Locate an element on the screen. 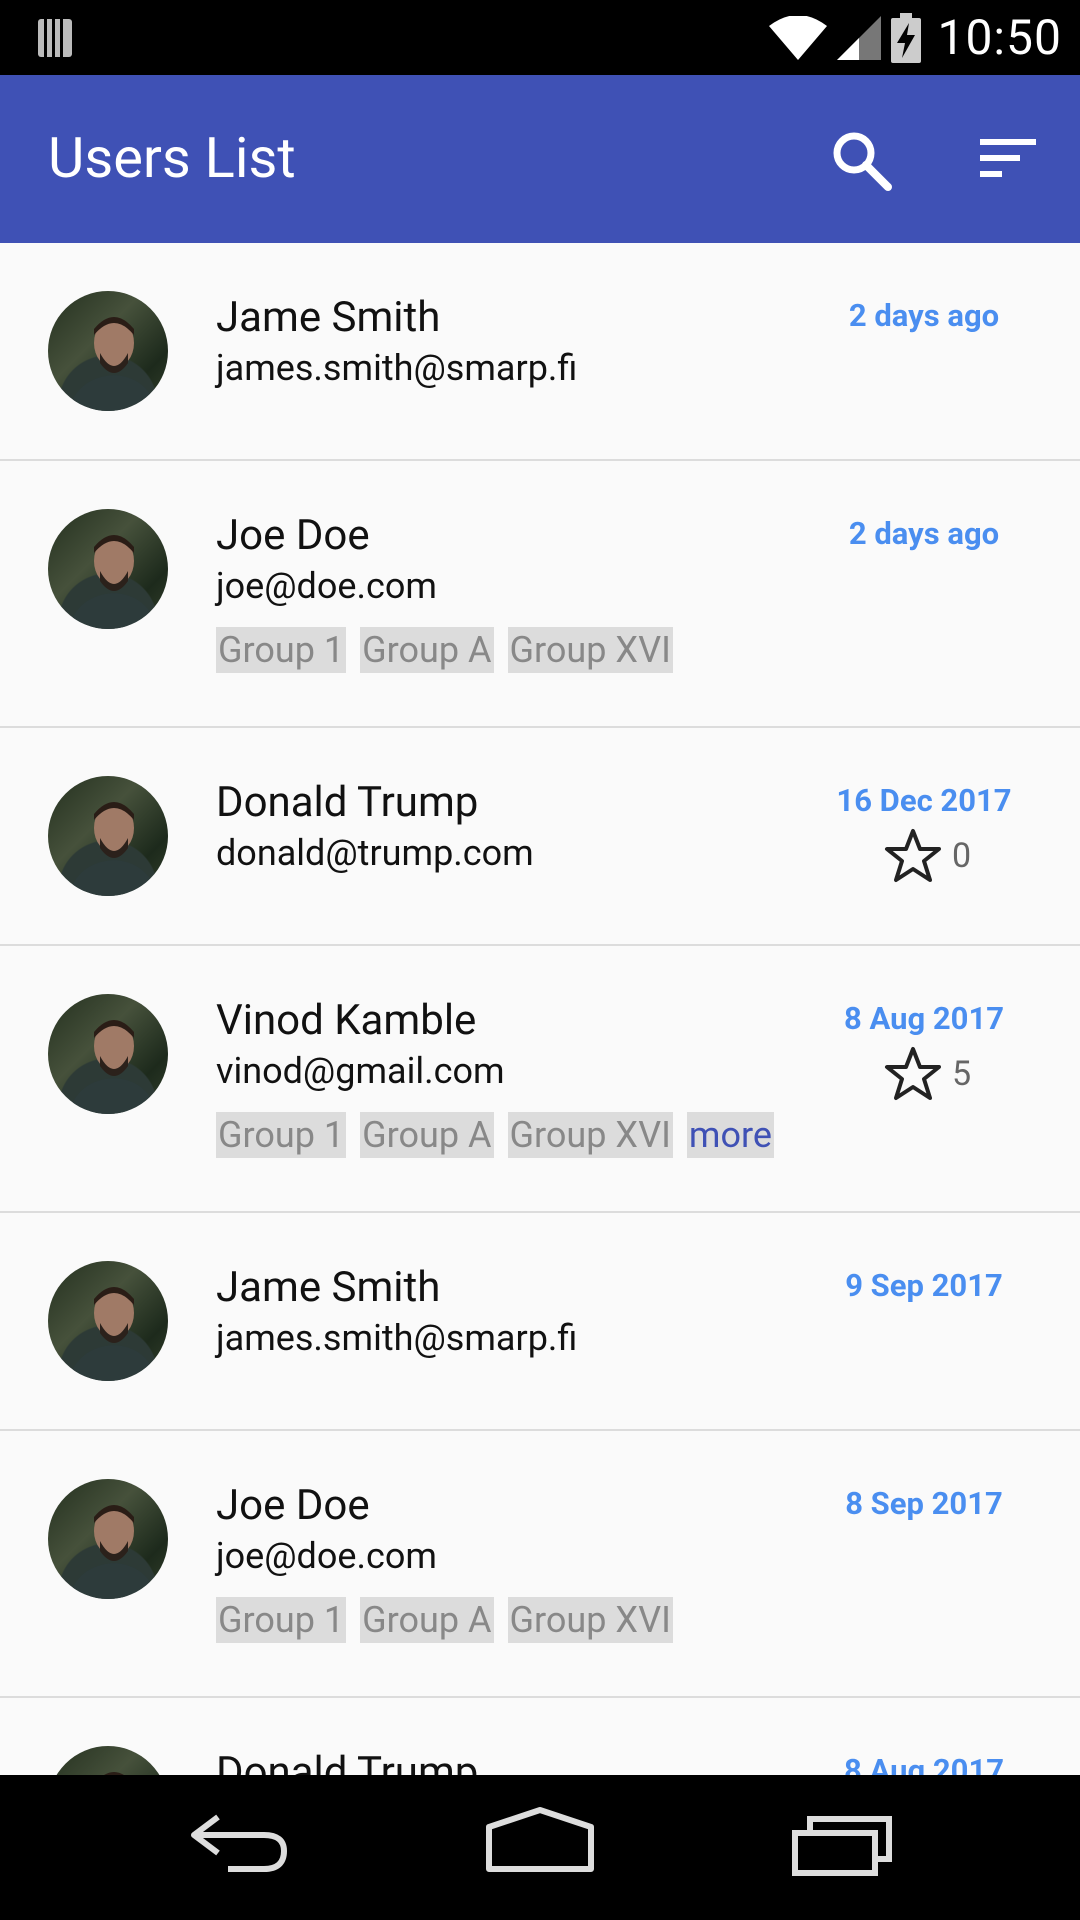 Image resolution: width=1080 pixels, height=1920 pixels. sort-icon is located at coordinates (1008, 158).